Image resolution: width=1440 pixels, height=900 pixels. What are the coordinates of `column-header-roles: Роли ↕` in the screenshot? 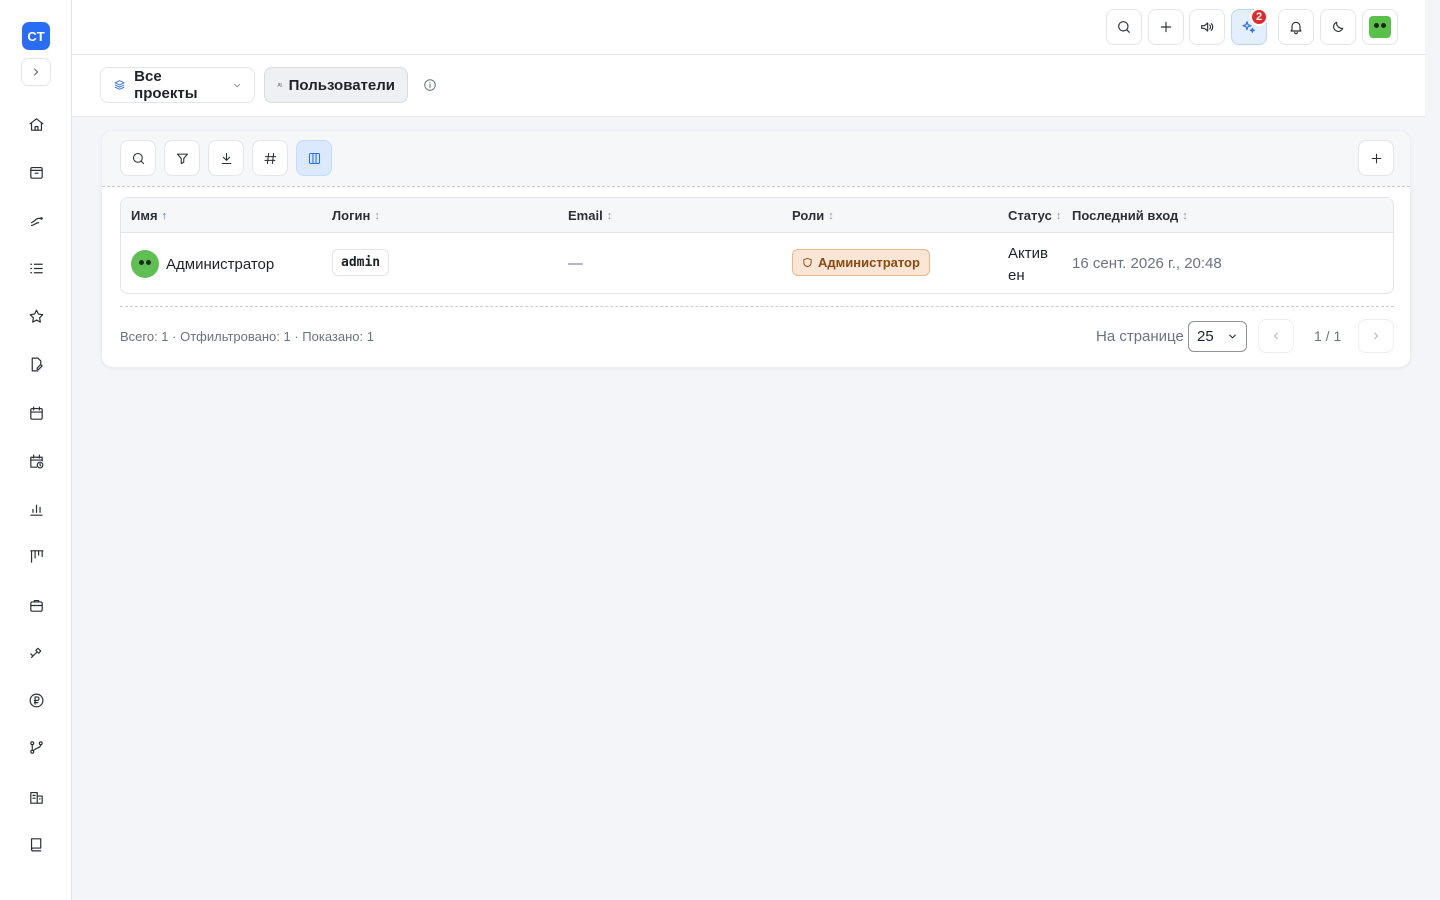 It's located at (813, 215).